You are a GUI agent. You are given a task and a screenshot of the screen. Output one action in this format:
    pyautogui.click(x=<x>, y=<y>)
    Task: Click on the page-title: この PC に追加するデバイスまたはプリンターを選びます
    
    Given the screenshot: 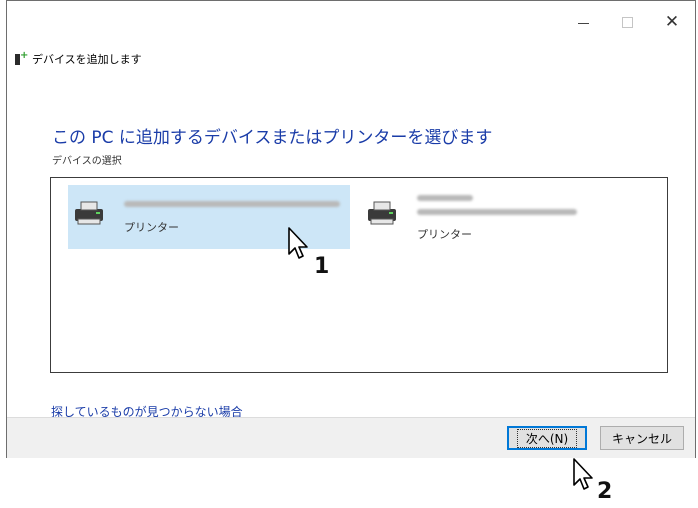 What is the action you would take?
    pyautogui.click(x=272, y=138)
    